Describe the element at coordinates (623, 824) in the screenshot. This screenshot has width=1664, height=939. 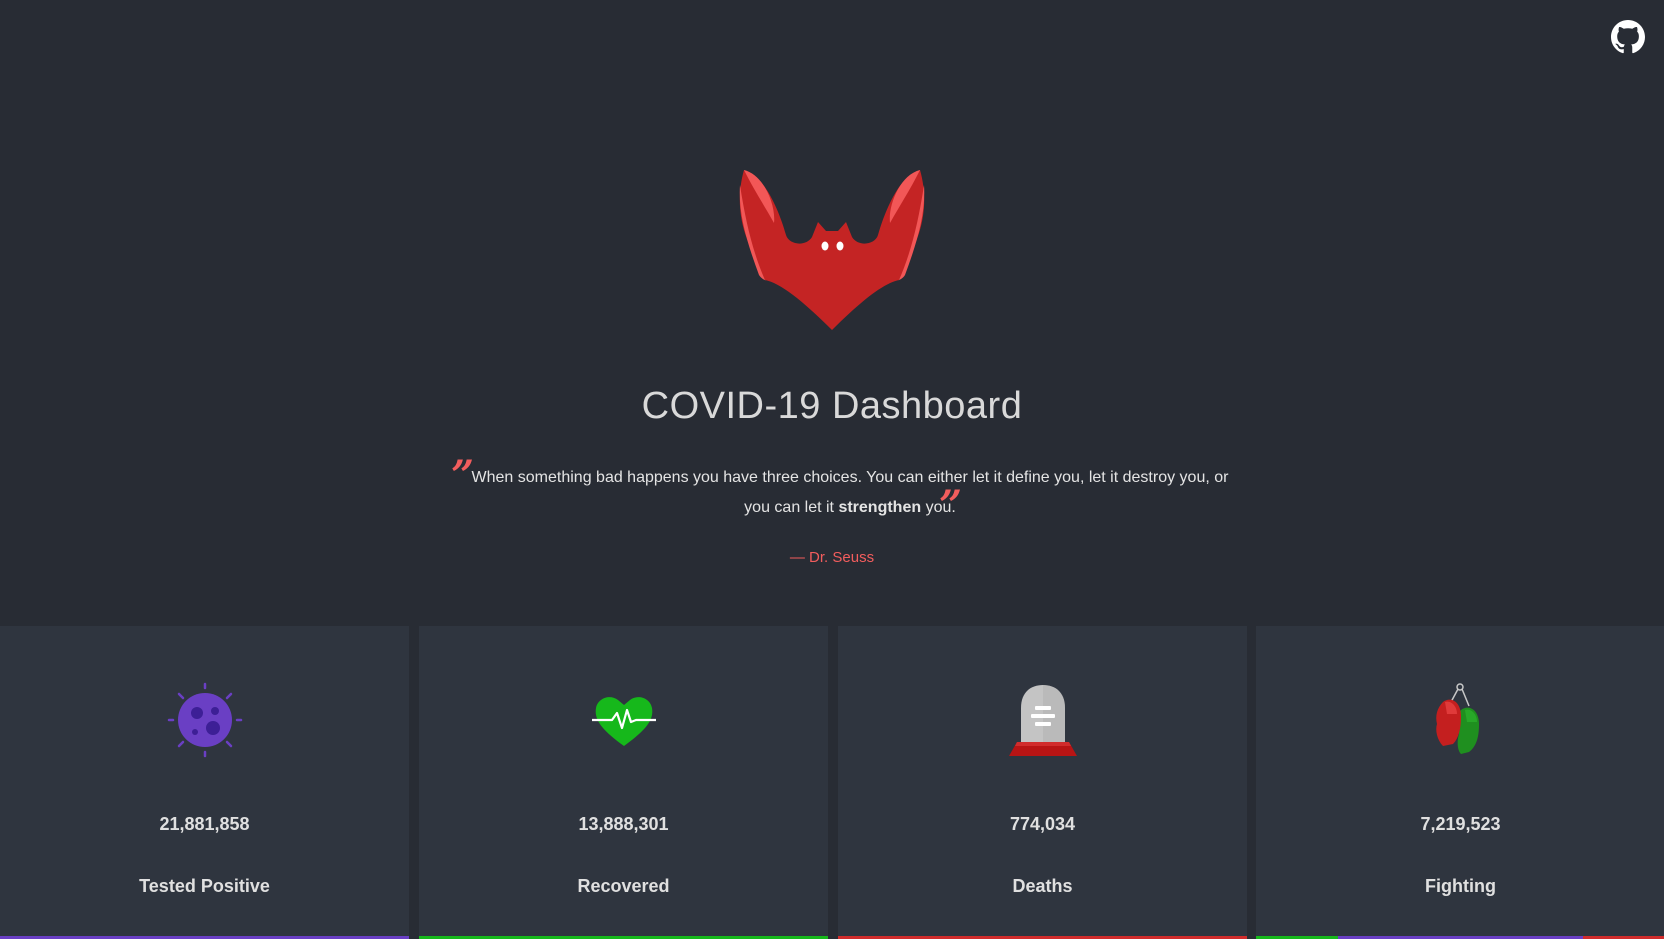
I see `stat-count: 13,888,301` at that location.